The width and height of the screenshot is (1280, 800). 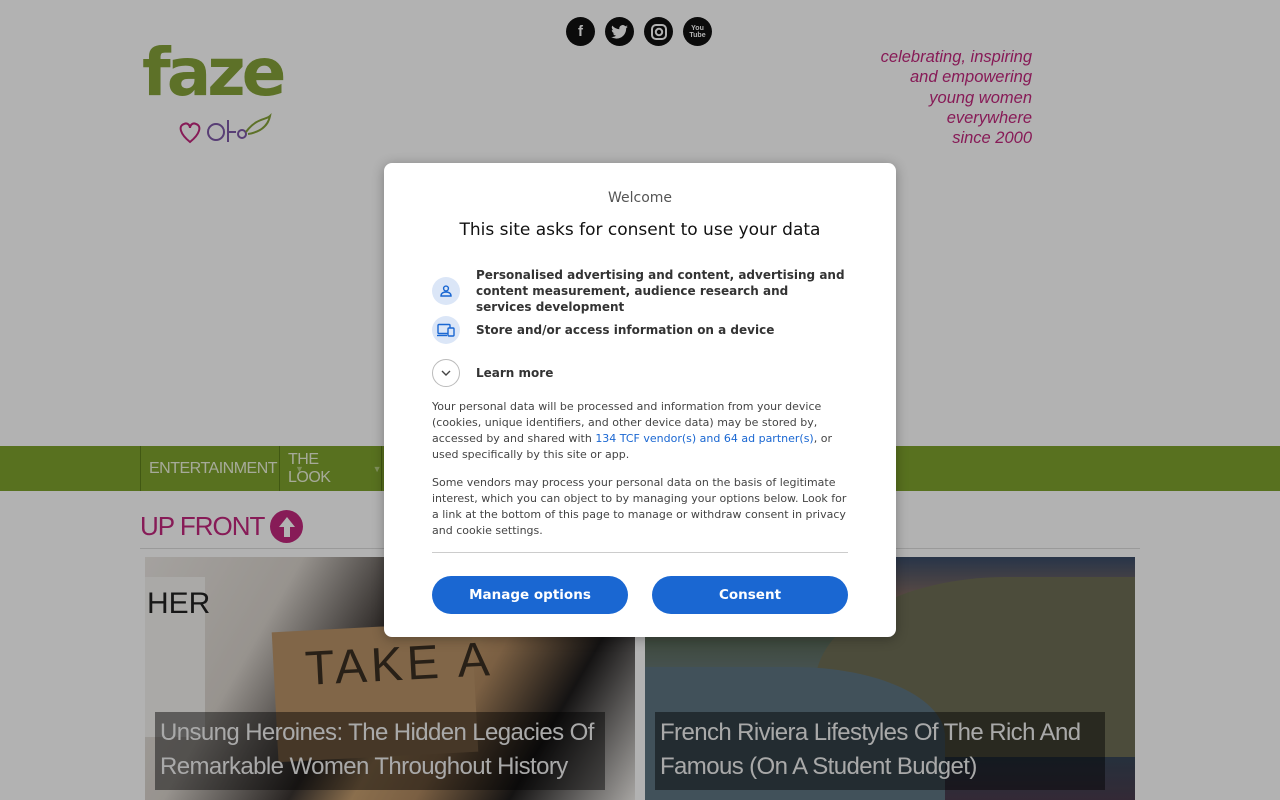 I want to click on manage-options-button: Manage options, so click(x=530, y=595).